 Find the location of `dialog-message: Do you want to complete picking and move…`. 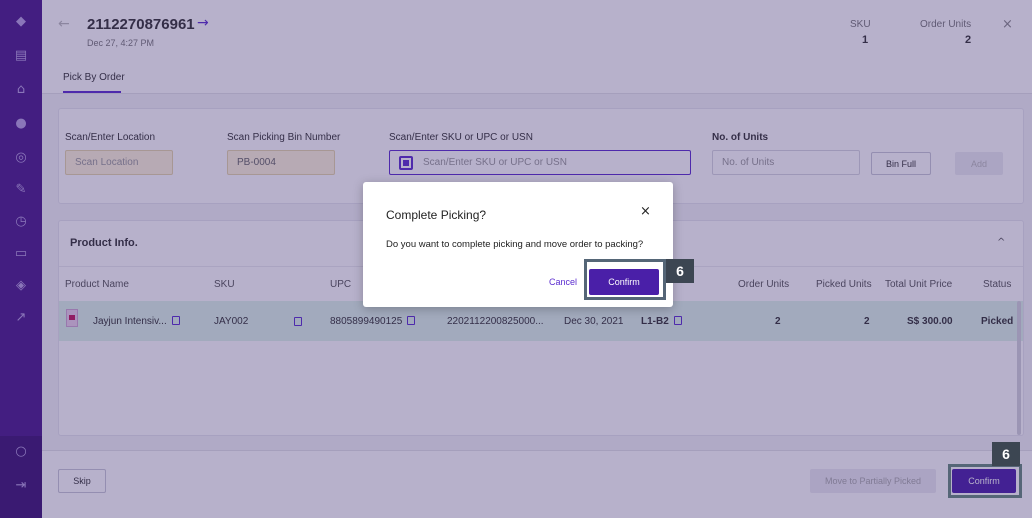

dialog-message: Do you want to complete picking and move… is located at coordinates (515, 244).